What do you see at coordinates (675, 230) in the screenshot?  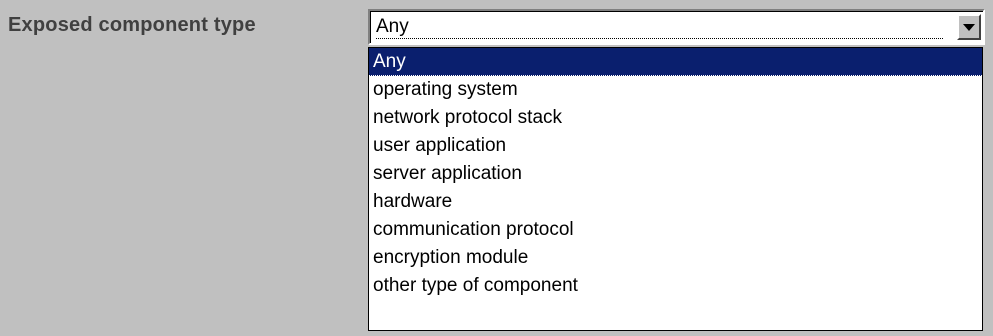 I see `dropdown-option-communication-protocol: communication protocol` at bounding box center [675, 230].